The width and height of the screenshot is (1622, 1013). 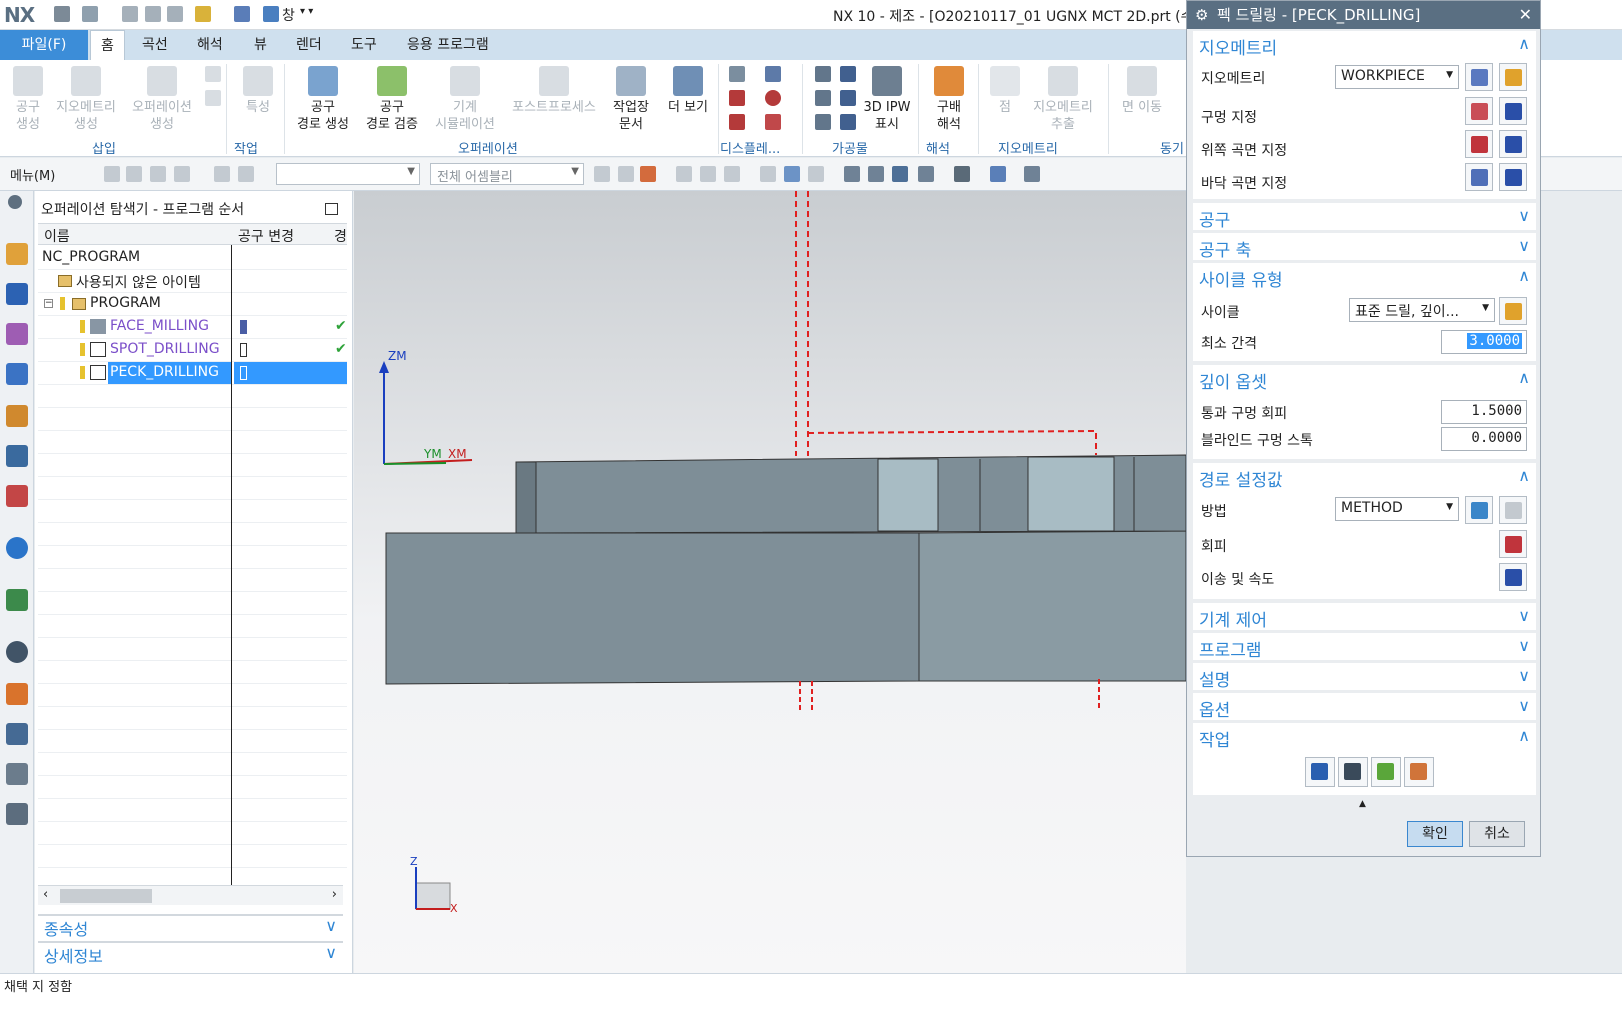 I want to click on geometry-select: WORKPIECE ▼, so click(x=1397, y=77).